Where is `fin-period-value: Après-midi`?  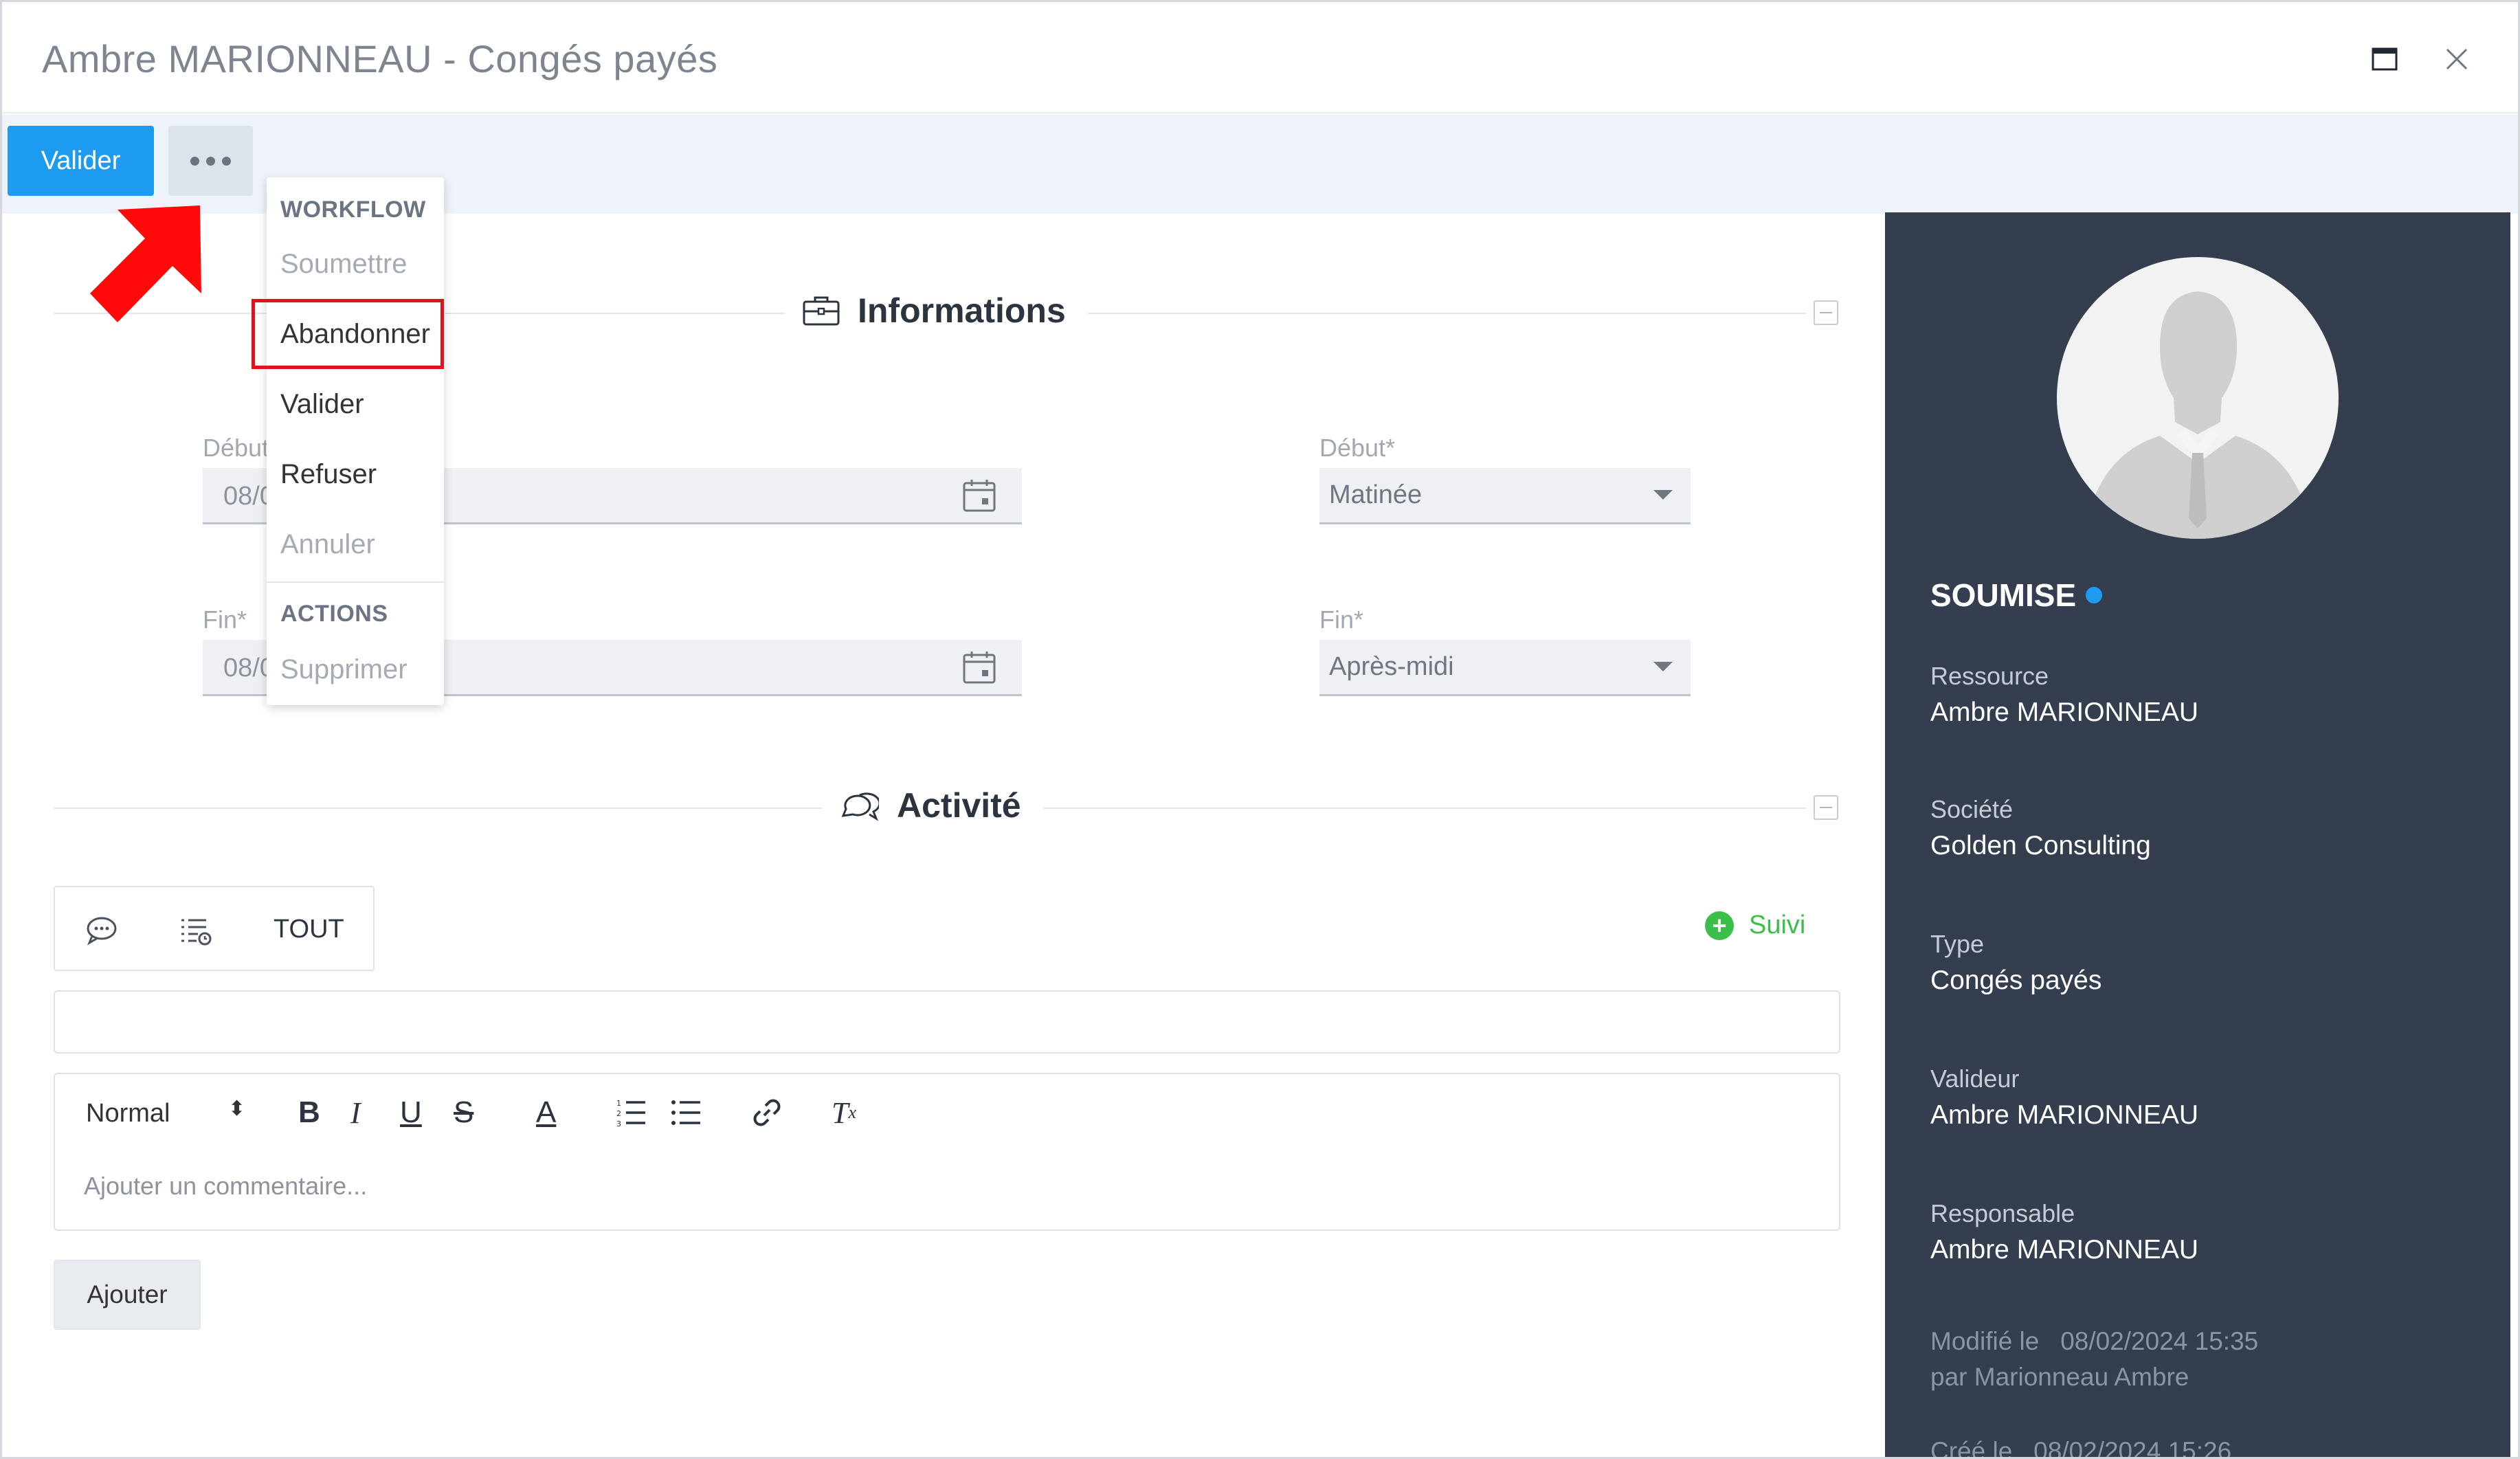 fin-period-value: Après-midi is located at coordinates (1391, 666).